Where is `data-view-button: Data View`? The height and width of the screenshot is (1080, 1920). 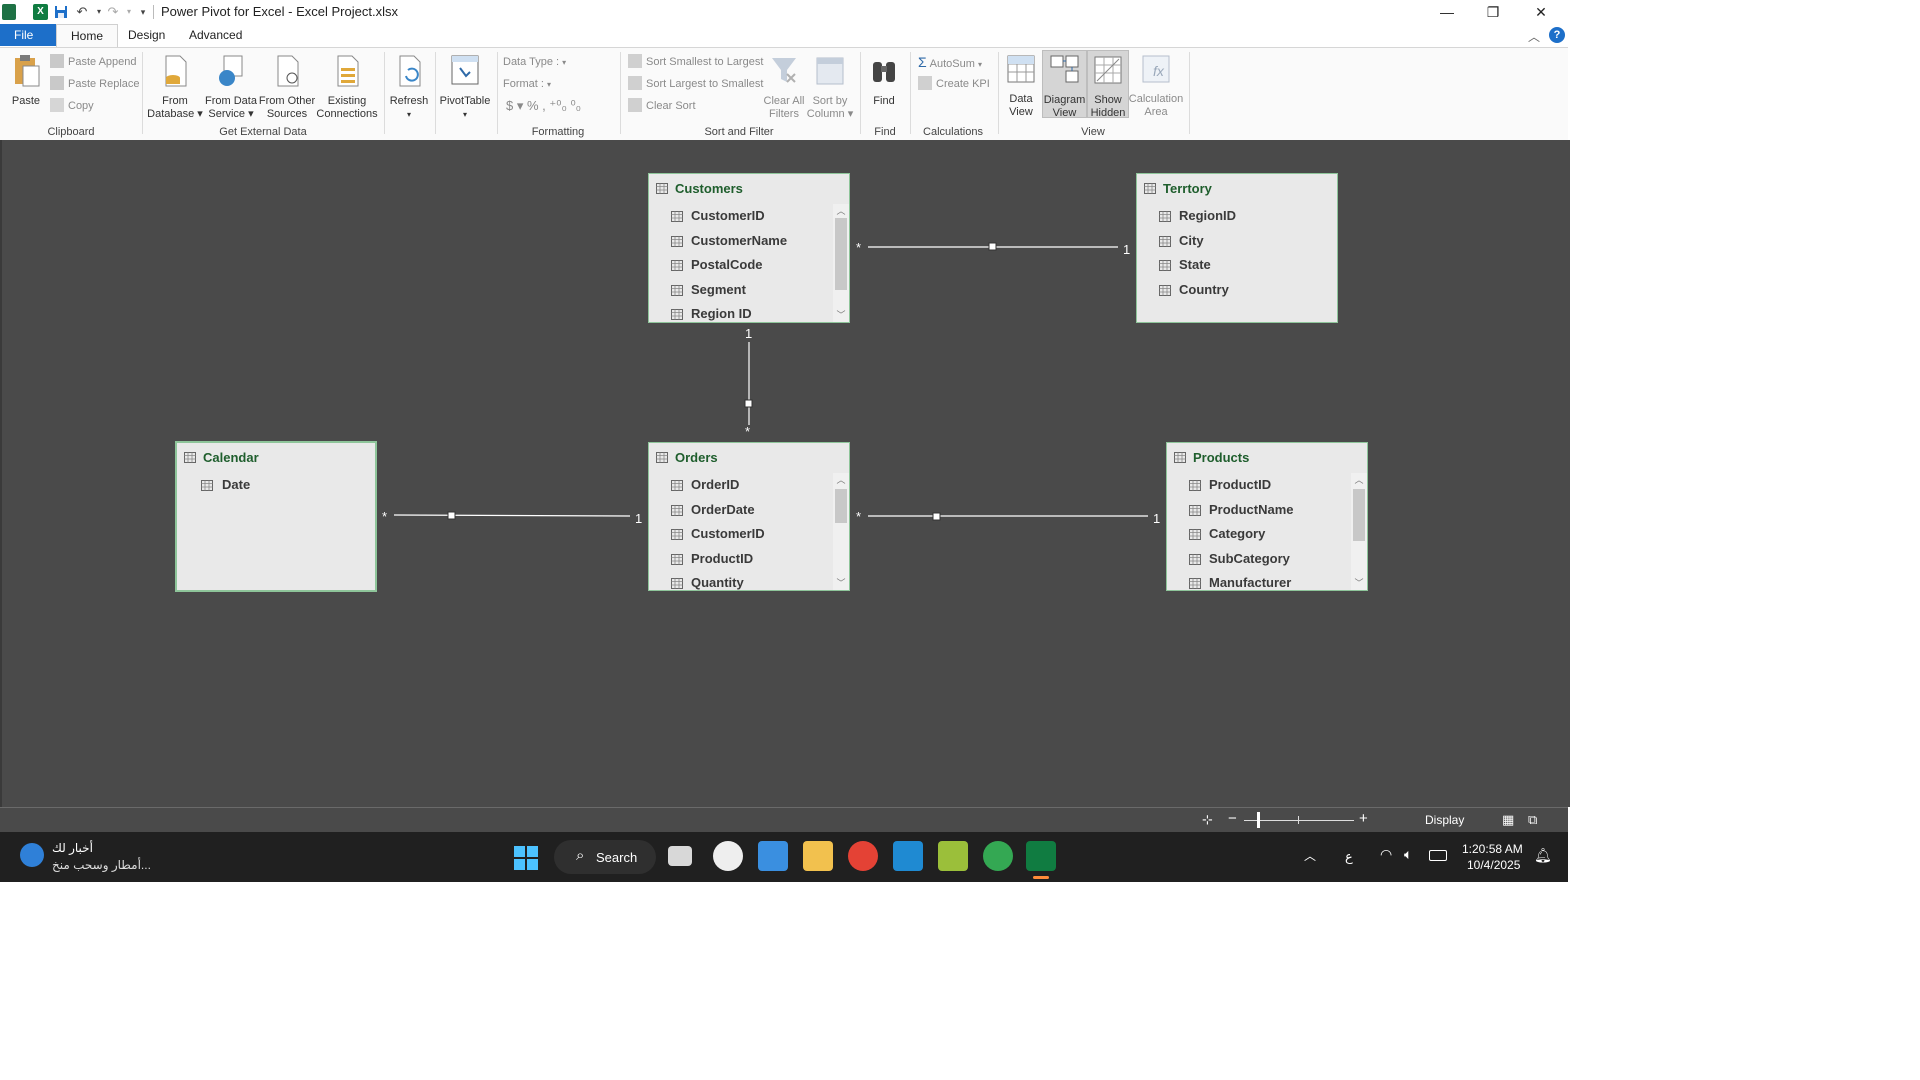
data-view-button: Data View is located at coordinates (1021, 85).